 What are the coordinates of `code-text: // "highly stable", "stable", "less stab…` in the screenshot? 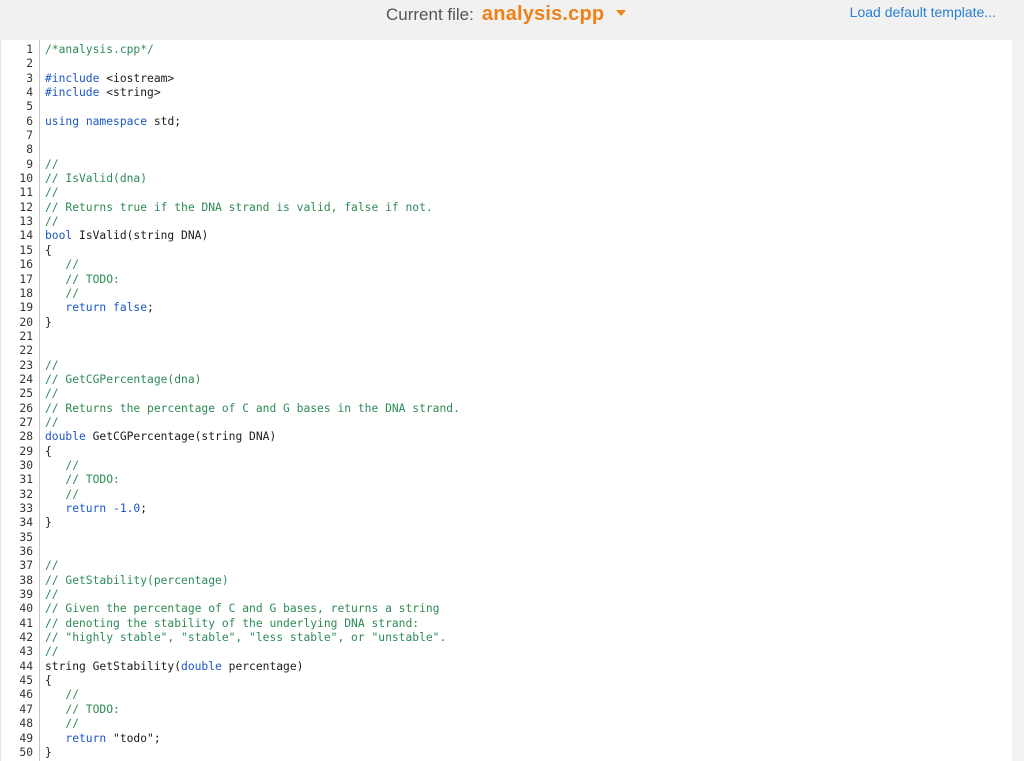 It's located at (241, 638).